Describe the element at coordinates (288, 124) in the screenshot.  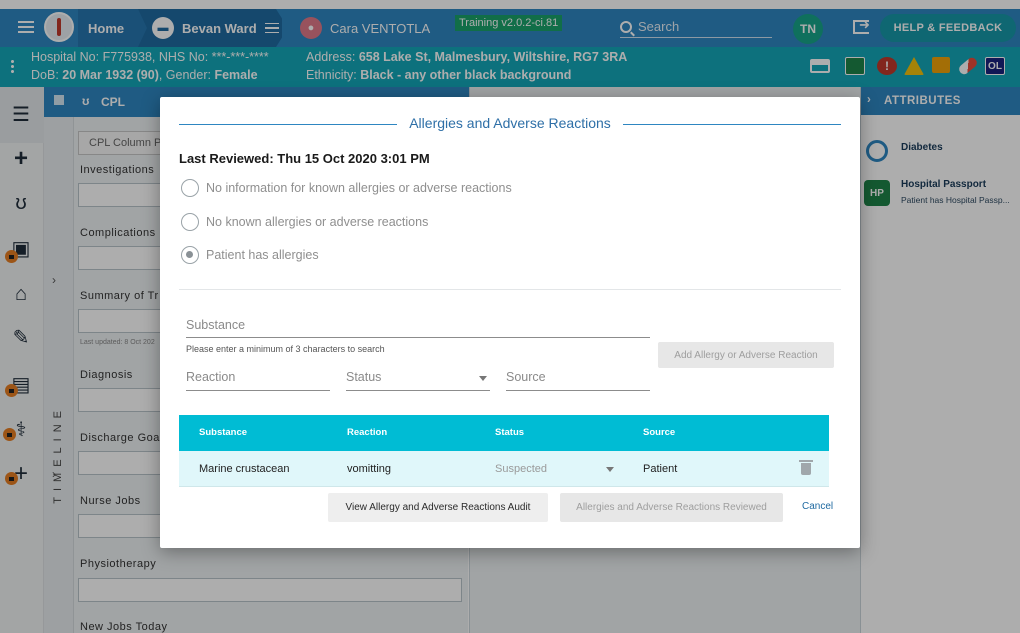
I see `title-rule-left` at that location.